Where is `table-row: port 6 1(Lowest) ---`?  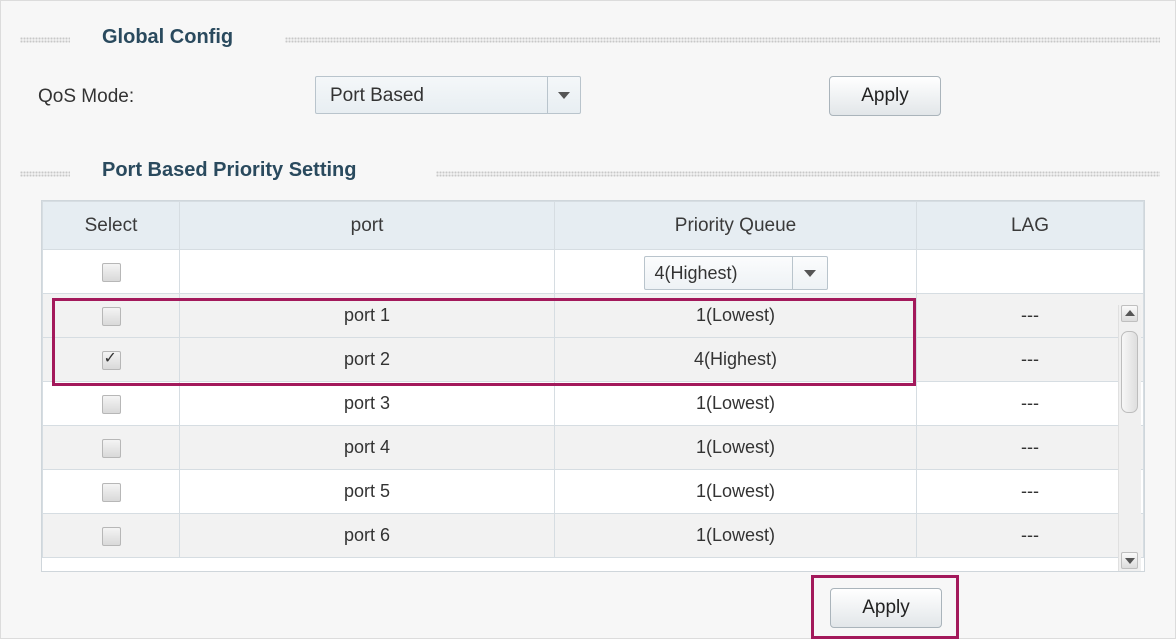
table-row: port 6 1(Lowest) --- is located at coordinates (593, 535).